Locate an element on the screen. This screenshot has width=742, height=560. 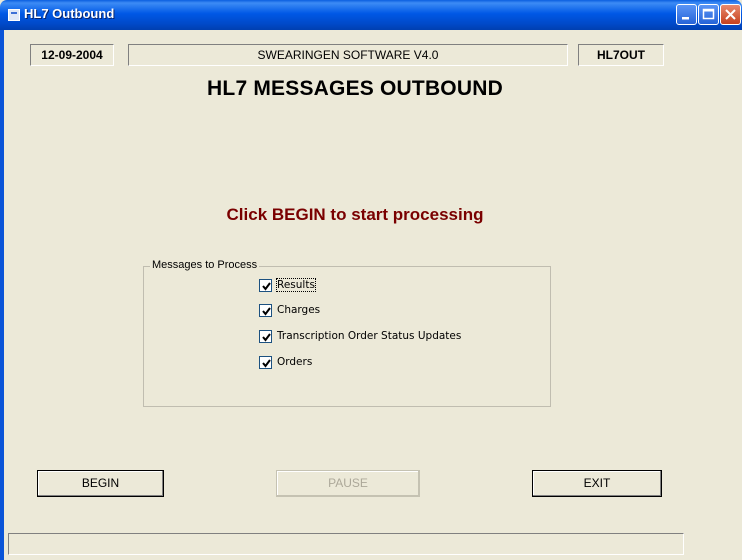
program-id-value: HL7OUT is located at coordinates (621, 55).